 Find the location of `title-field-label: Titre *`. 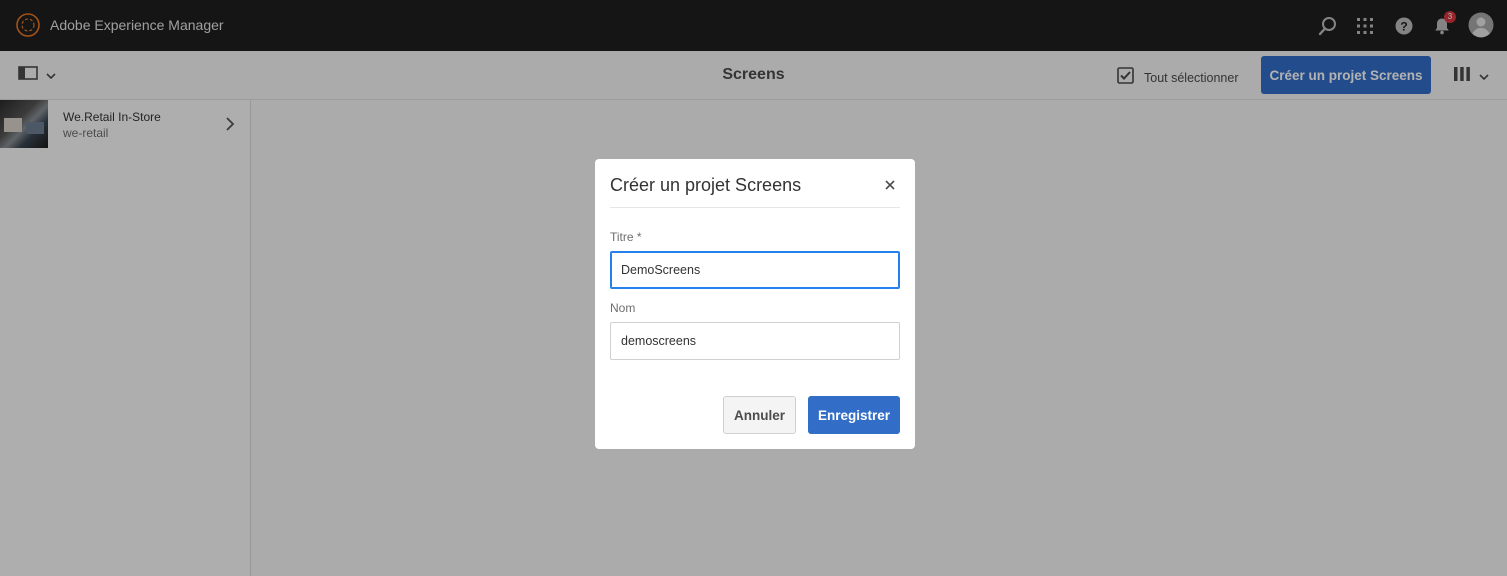

title-field-label: Titre * is located at coordinates (626, 237).